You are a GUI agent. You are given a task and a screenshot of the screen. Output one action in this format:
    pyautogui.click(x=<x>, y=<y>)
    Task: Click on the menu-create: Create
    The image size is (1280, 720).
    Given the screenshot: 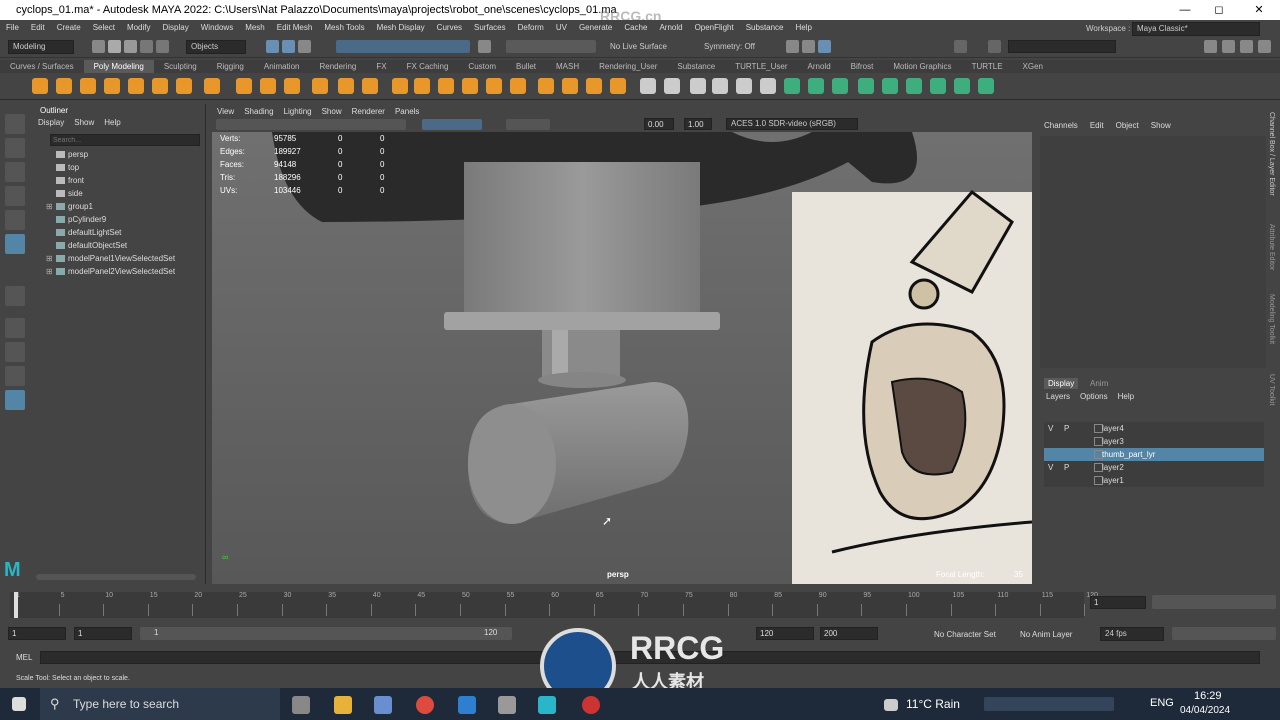 What is the action you would take?
    pyautogui.click(x=69, y=27)
    